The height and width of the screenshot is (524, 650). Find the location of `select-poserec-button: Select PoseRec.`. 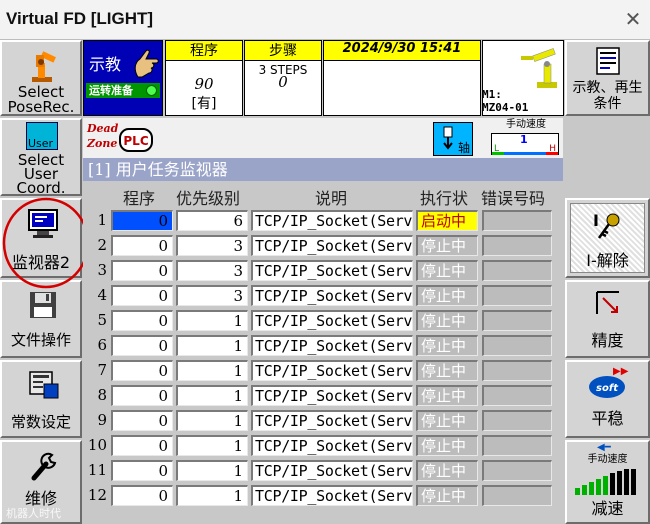

select-poserec-button: Select PoseRec. is located at coordinates (41, 78).